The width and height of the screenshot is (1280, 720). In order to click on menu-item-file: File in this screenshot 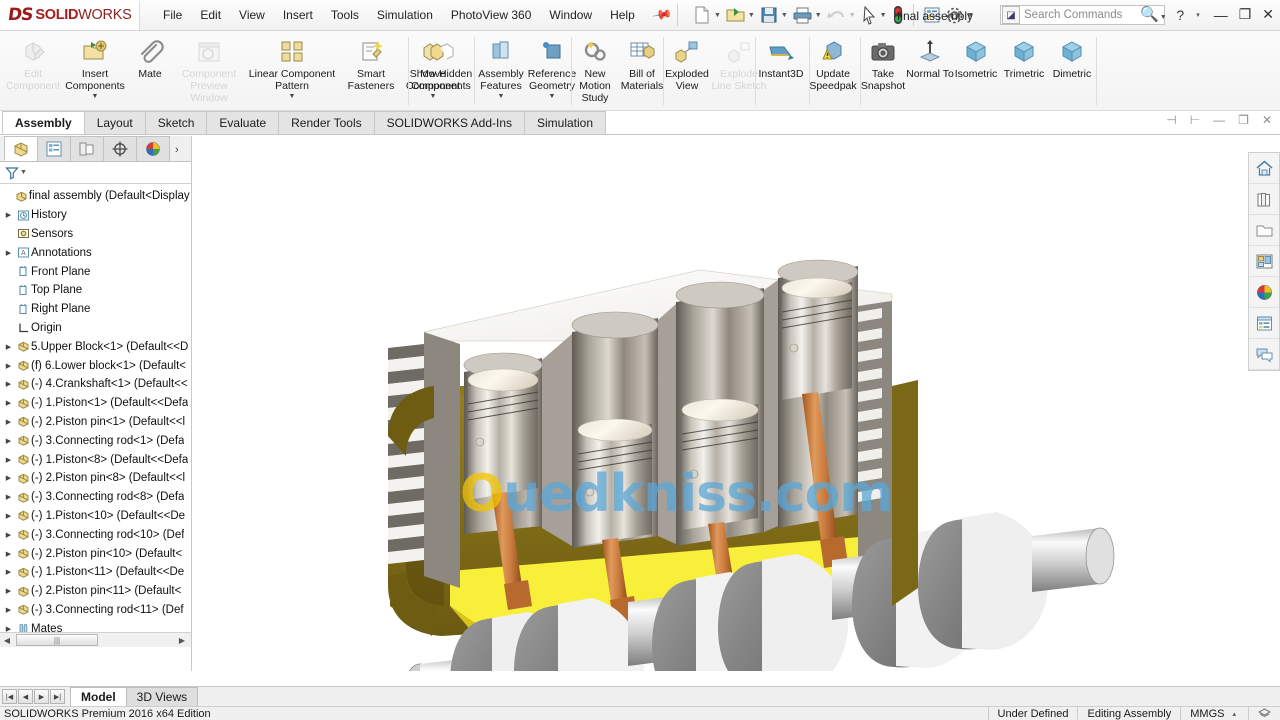, I will do `click(172, 15)`.